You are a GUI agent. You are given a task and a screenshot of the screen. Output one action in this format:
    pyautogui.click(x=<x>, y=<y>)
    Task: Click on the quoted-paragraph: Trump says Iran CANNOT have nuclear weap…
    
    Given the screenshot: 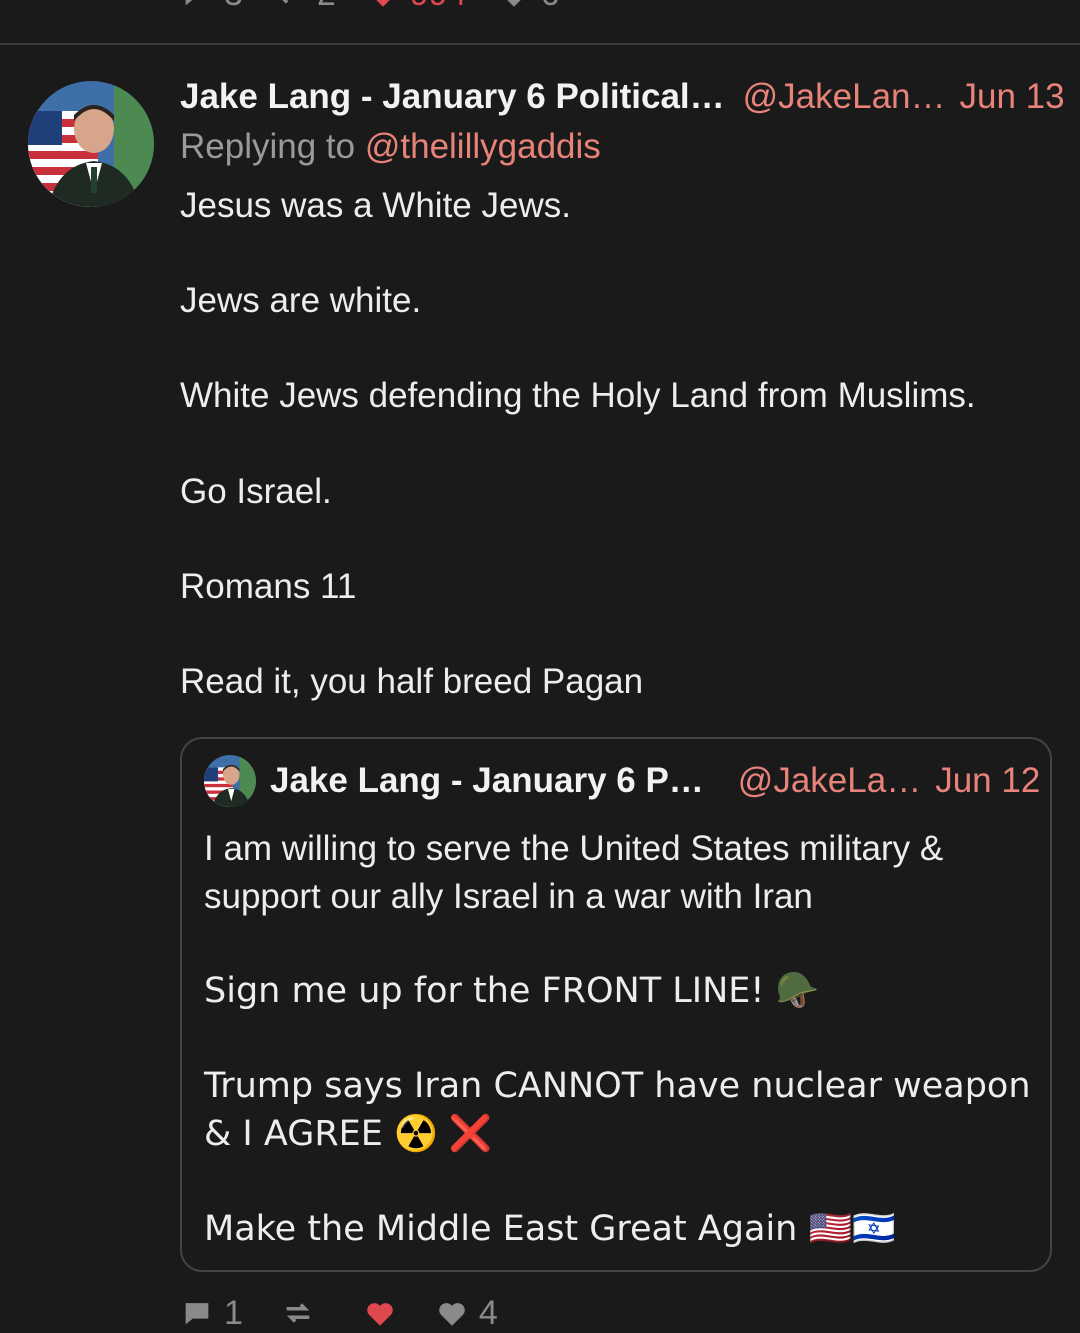 What is the action you would take?
    pyautogui.click(x=617, y=1109)
    